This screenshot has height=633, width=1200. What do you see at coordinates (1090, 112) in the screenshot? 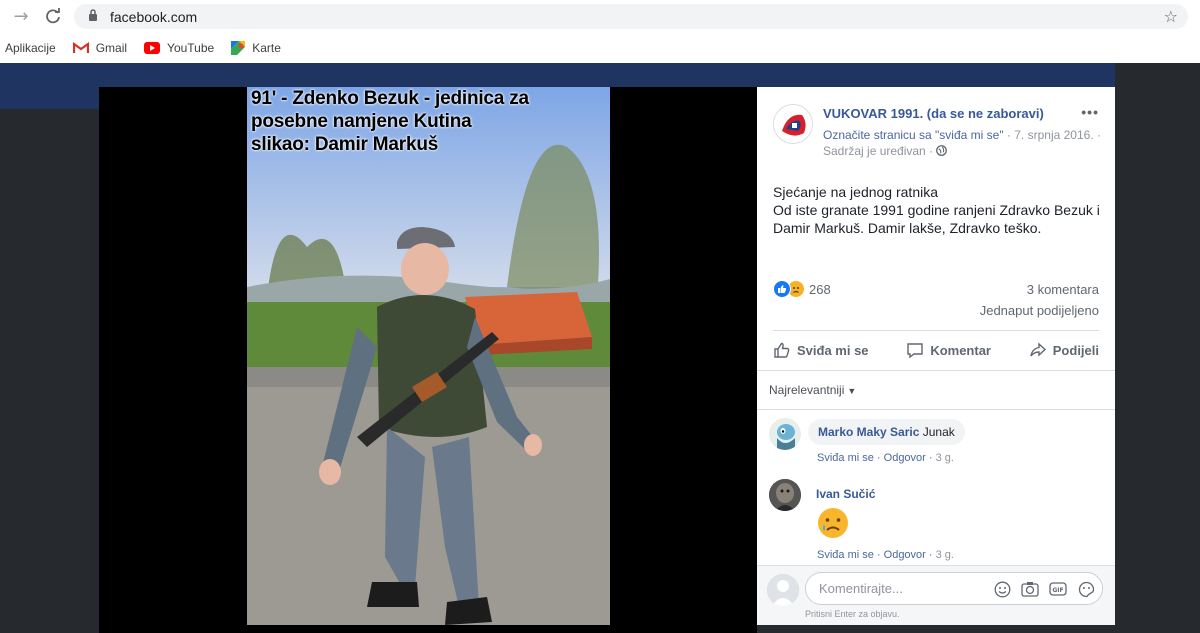
I see `more-options-button: •••` at bounding box center [1090, 112].